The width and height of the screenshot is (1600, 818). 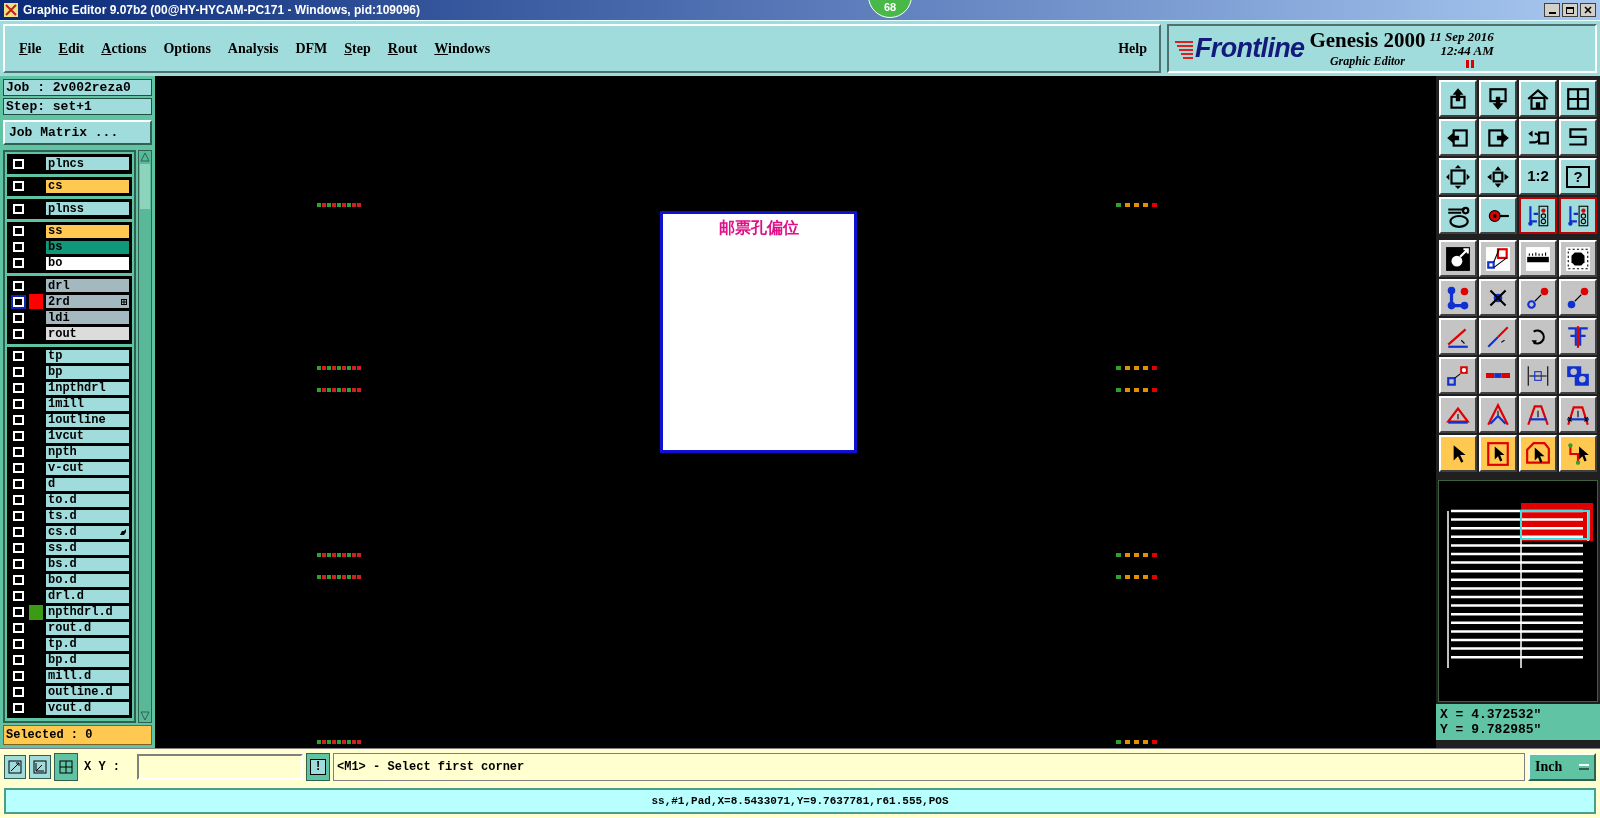 I want to click on layer-name: ts.d, so click(x=62, y=516).